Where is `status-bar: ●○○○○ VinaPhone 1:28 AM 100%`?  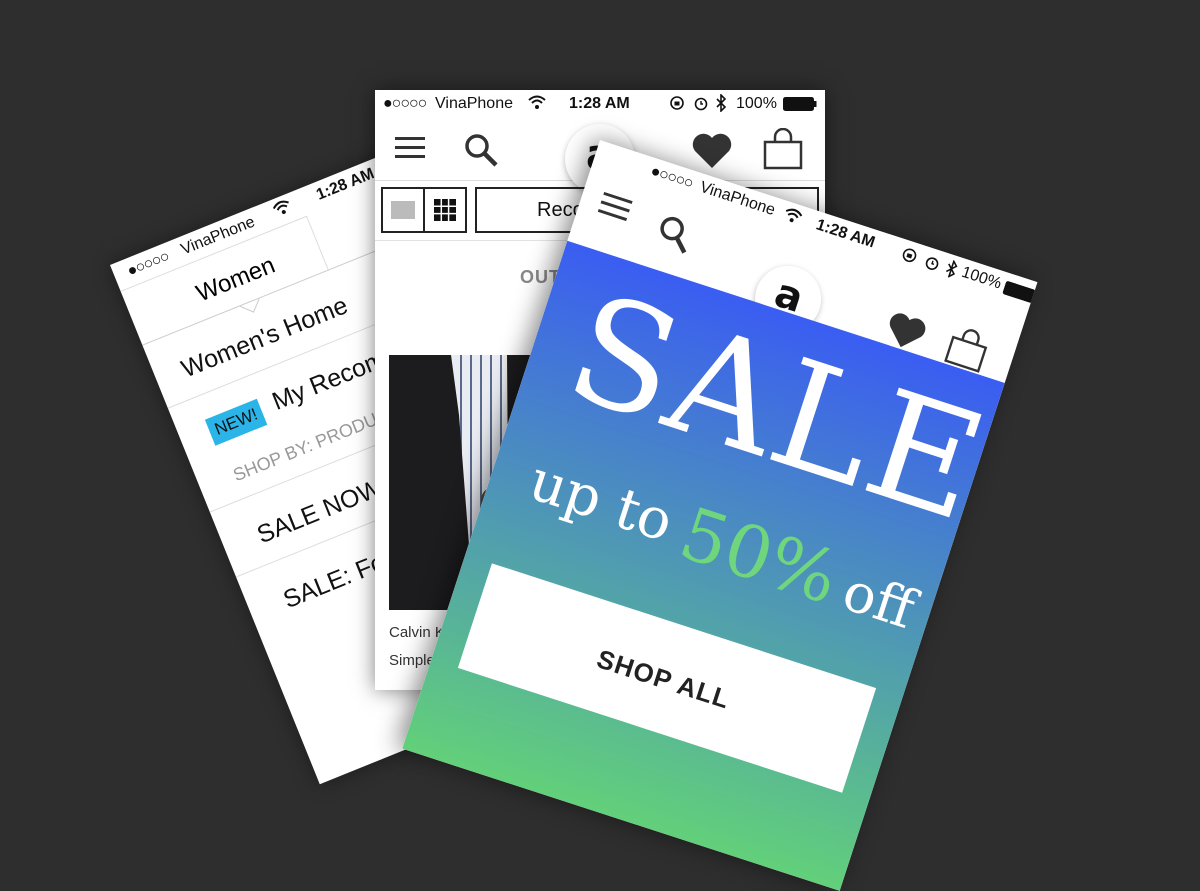
status-bar: ●○○○○ VinaPhone 1:28 AM 100% is located at coordinates (600, 104).